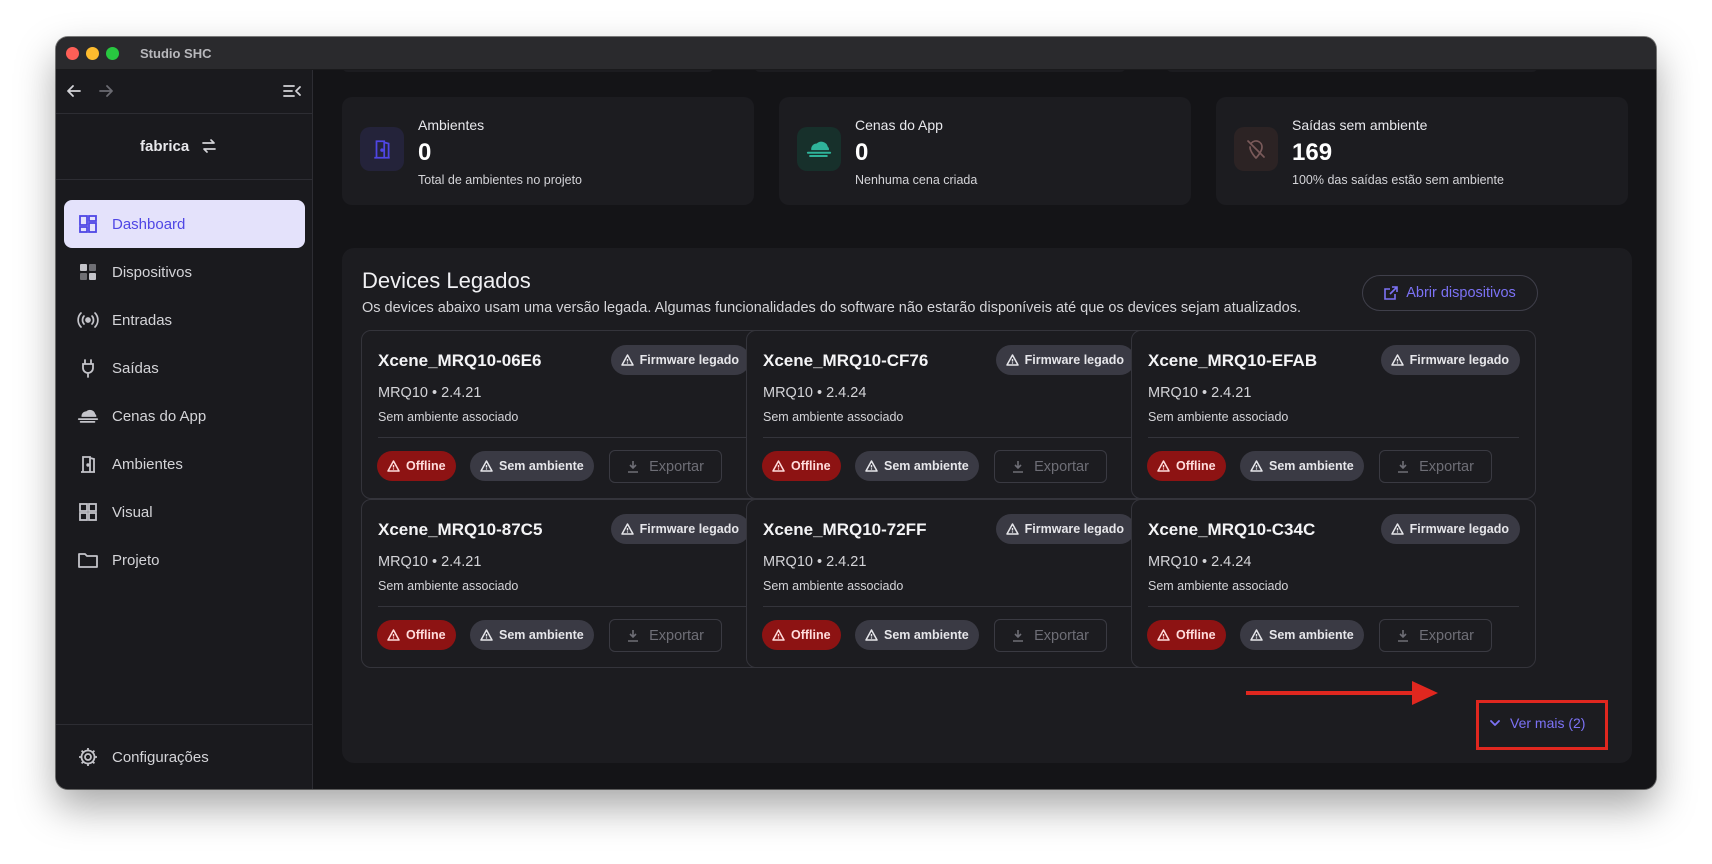 This screenshot has height=864, width=1712. What do you see at coordinates (916, 180) in the screenshot?
I see `stat-subtitle: Nenhuma cena criada` at bounding box center [916, 180].